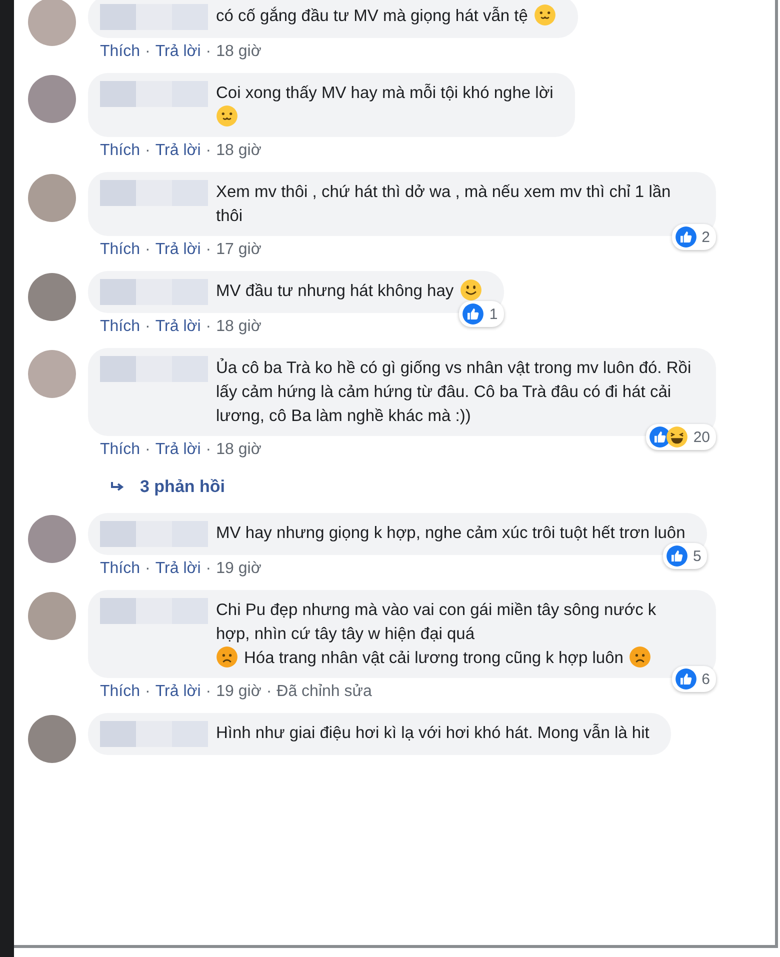 This screenshot has height=957, width=780. I want to click on reaction-count: 6, so click(706, 679).